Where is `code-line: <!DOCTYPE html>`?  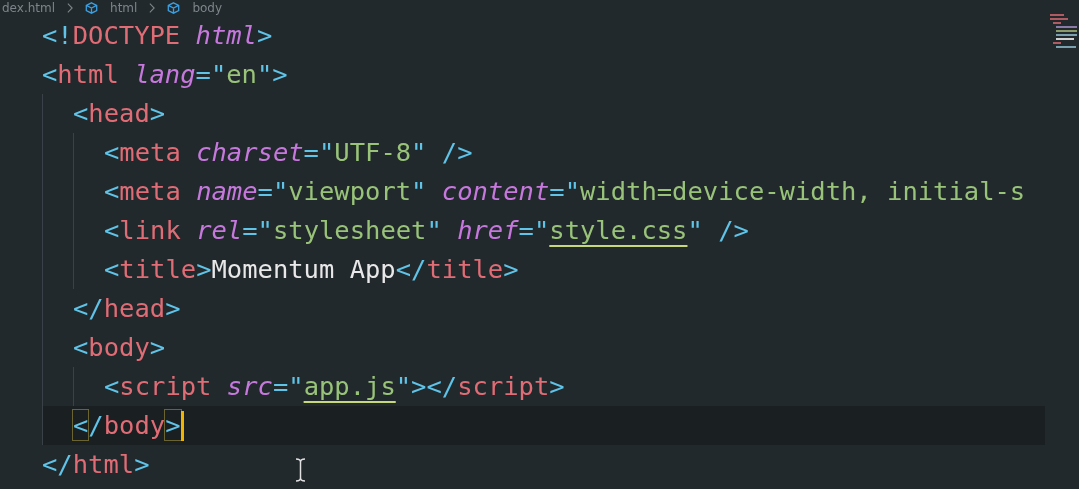 code-line: <!DOCTYPE html> is located at coordinates (157, 35).